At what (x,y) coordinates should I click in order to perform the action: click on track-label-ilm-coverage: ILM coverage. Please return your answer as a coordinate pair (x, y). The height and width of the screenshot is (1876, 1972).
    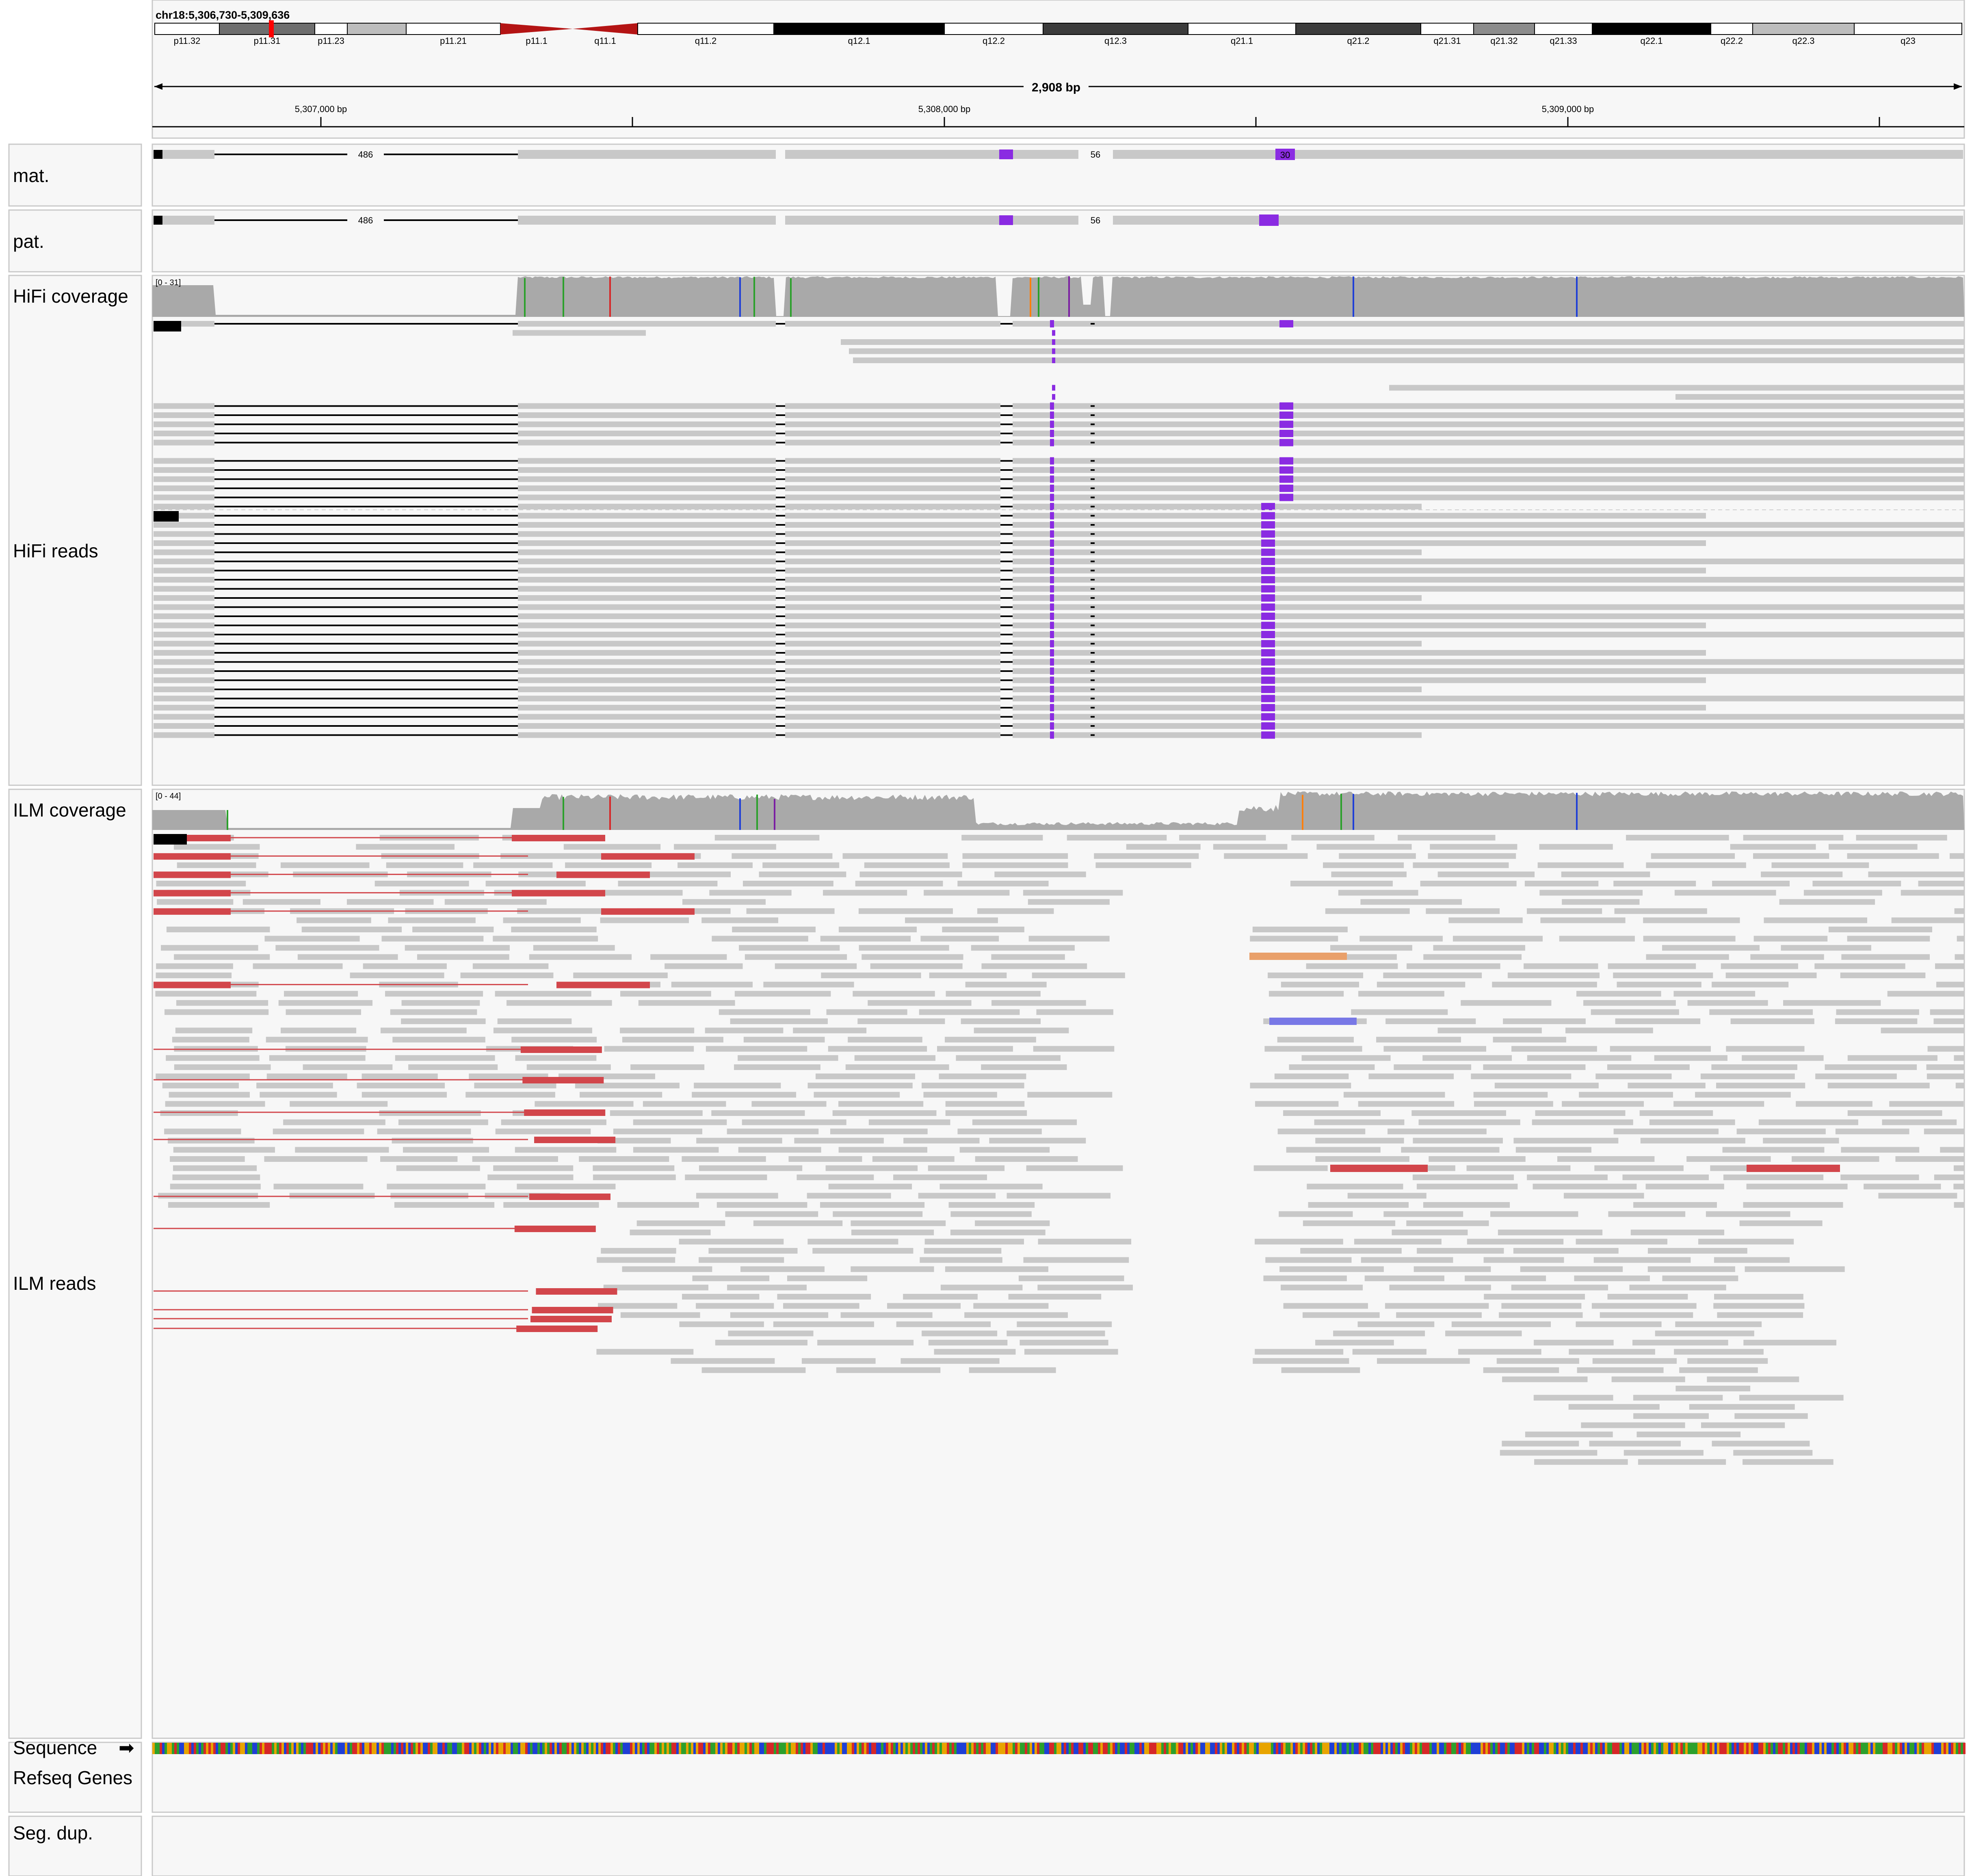
    Looking at the image, I should click on (69, 810).